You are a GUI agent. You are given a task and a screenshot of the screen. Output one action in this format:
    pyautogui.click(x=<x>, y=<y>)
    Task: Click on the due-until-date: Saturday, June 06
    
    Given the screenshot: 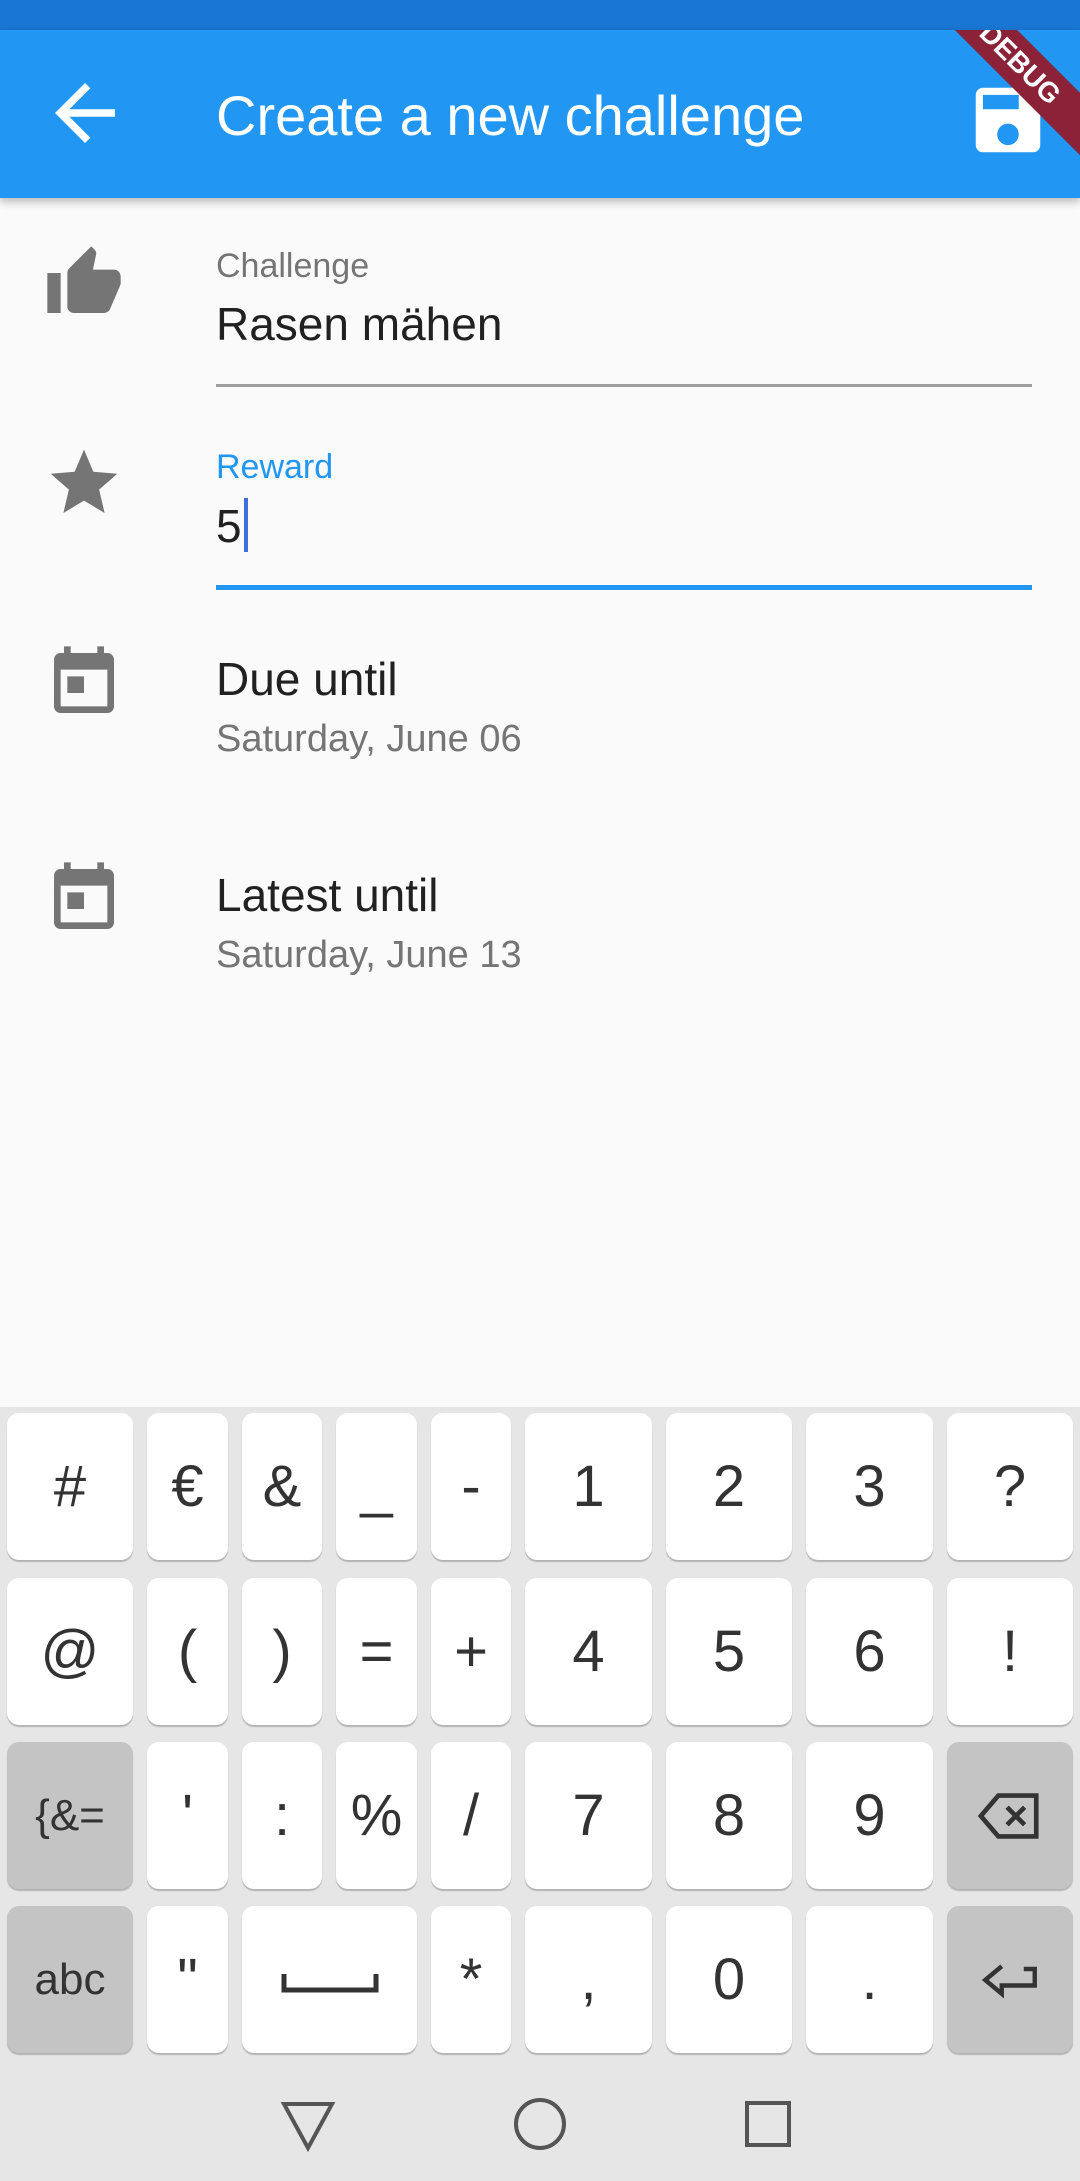 What is the action you would take?
    pyautogui.click(x=369, y=739)
    